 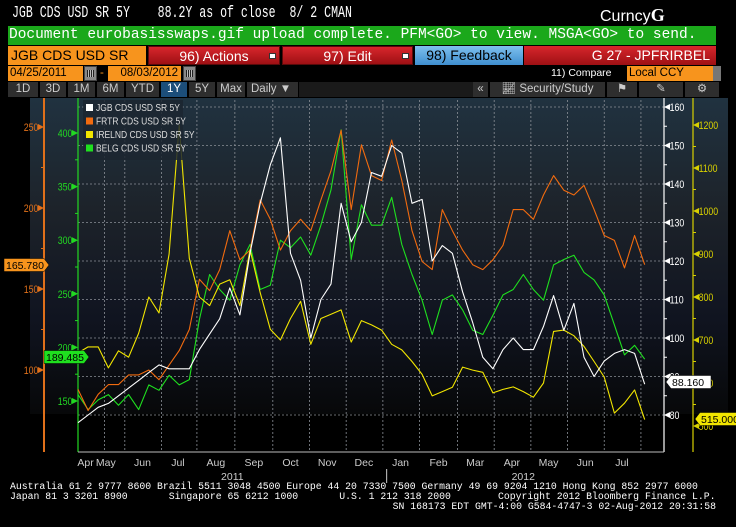 What do you see at coordinates (475, 463) in the screenshot?
I see `x-tick-label: Mar` at bounding box center [475, 463].